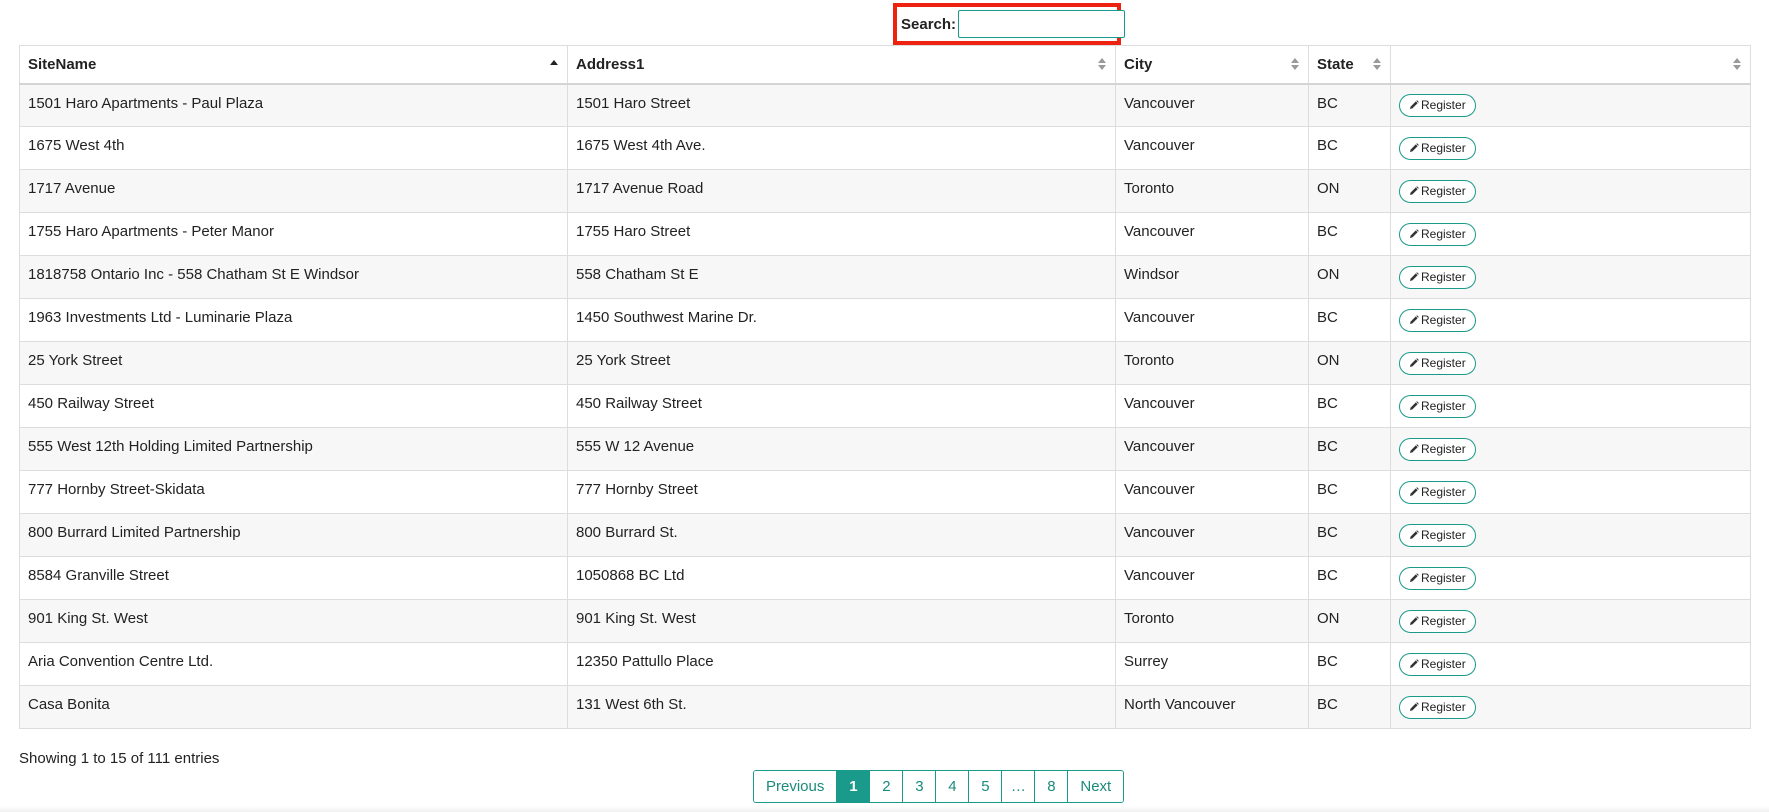 The height and width of the screenshot is (812, 1769). What do you see at coordinates (1212, 277) in the screenshot?
I see `cell-city: Windsor` at bounding box center [1212, 277].